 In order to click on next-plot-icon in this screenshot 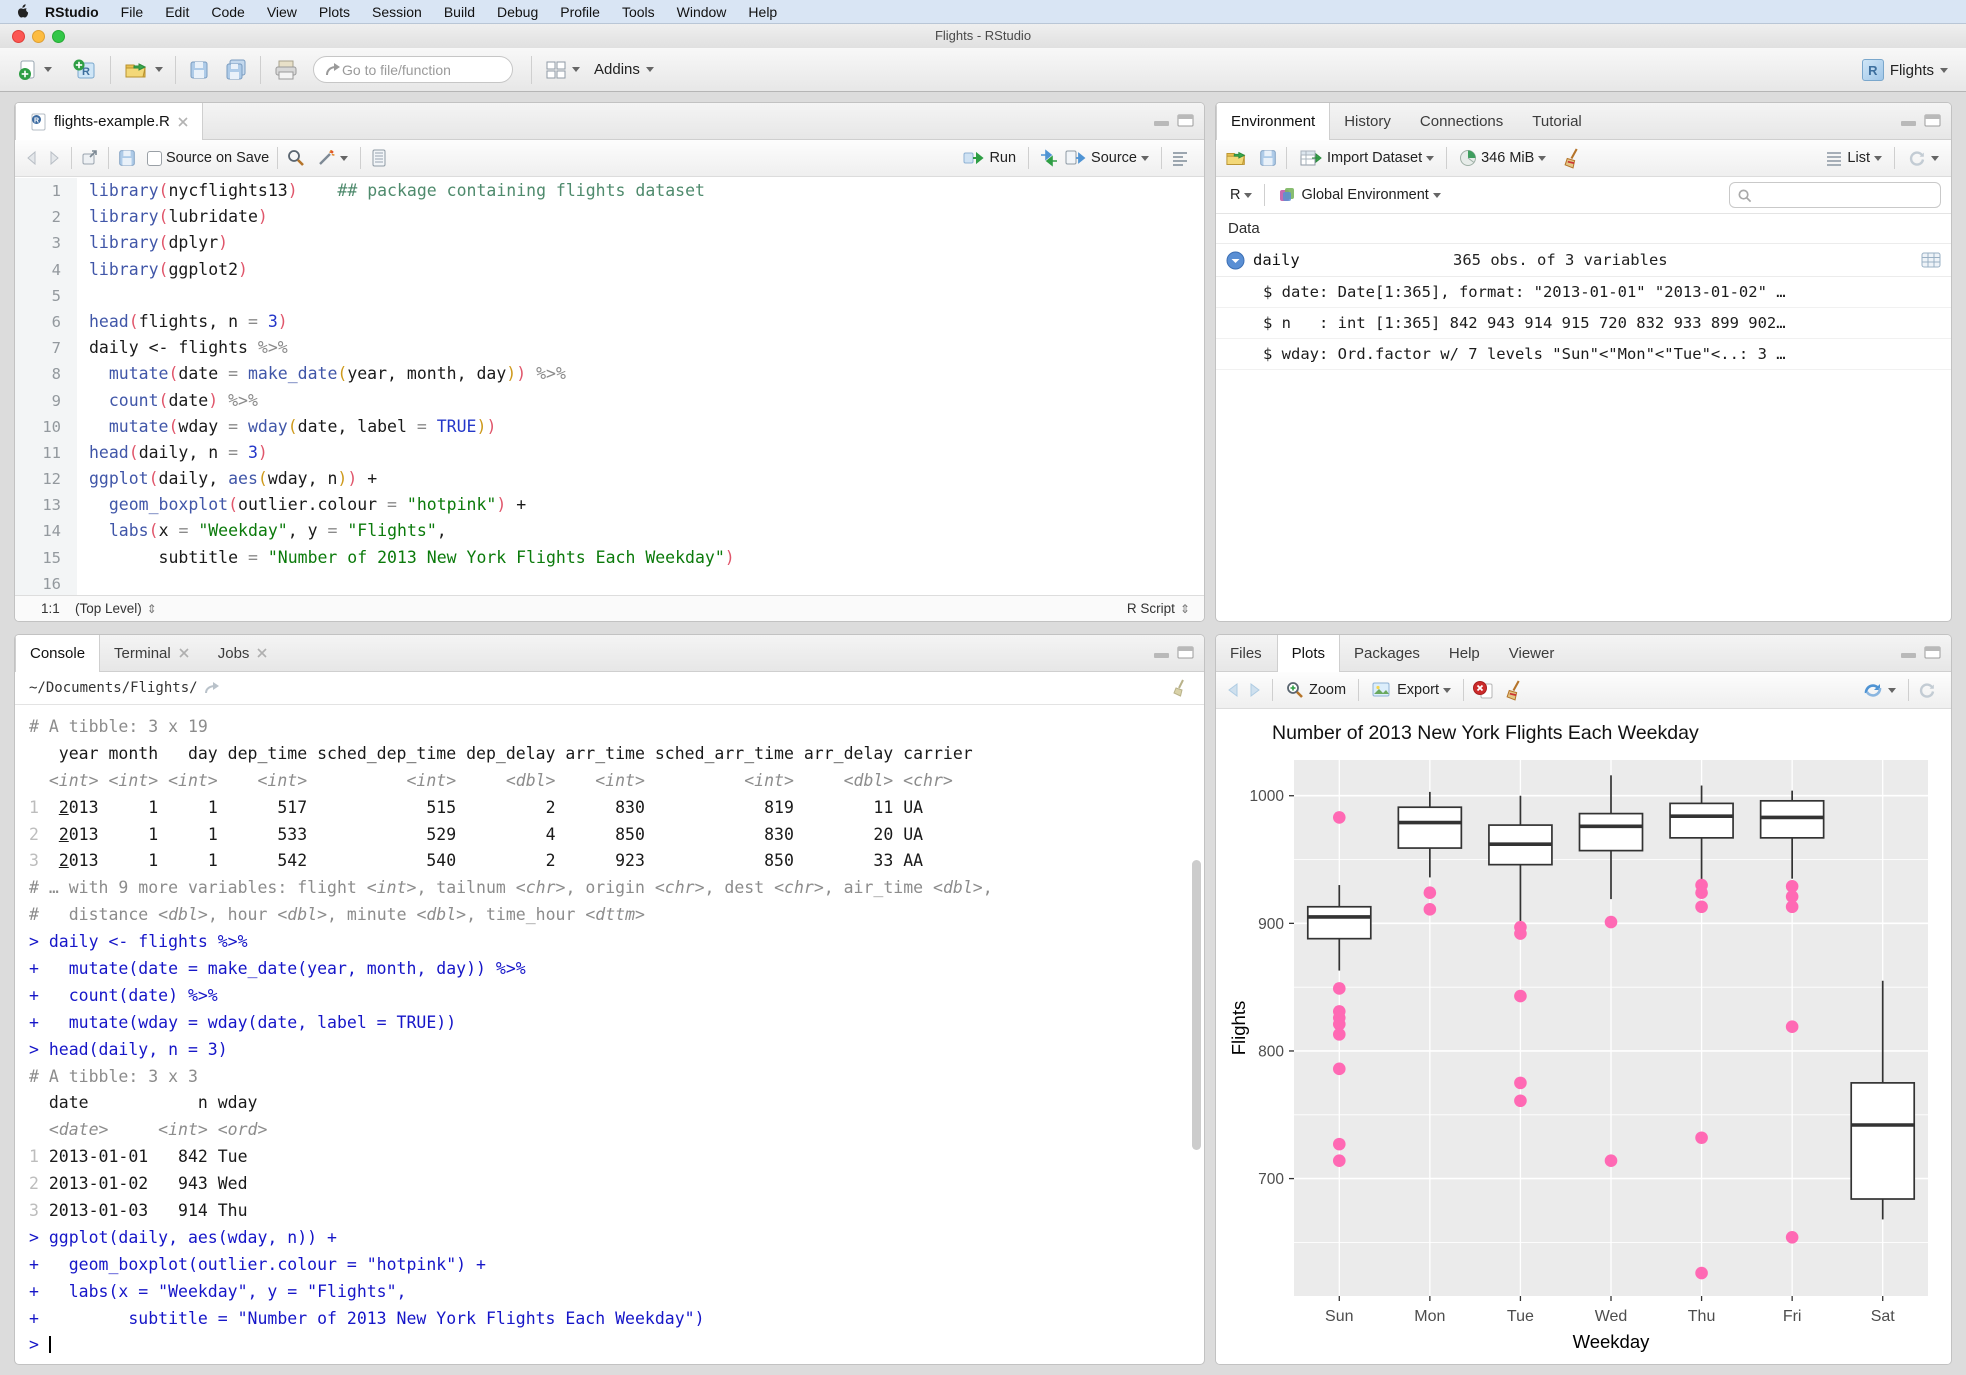, I will do `click(1254, 690)`.